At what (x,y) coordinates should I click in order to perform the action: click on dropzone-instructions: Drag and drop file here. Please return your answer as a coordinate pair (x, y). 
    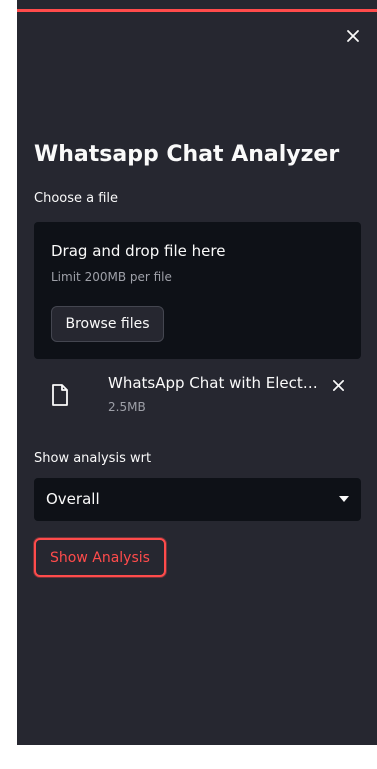
    Looking at the image, I should click on (138, 251).